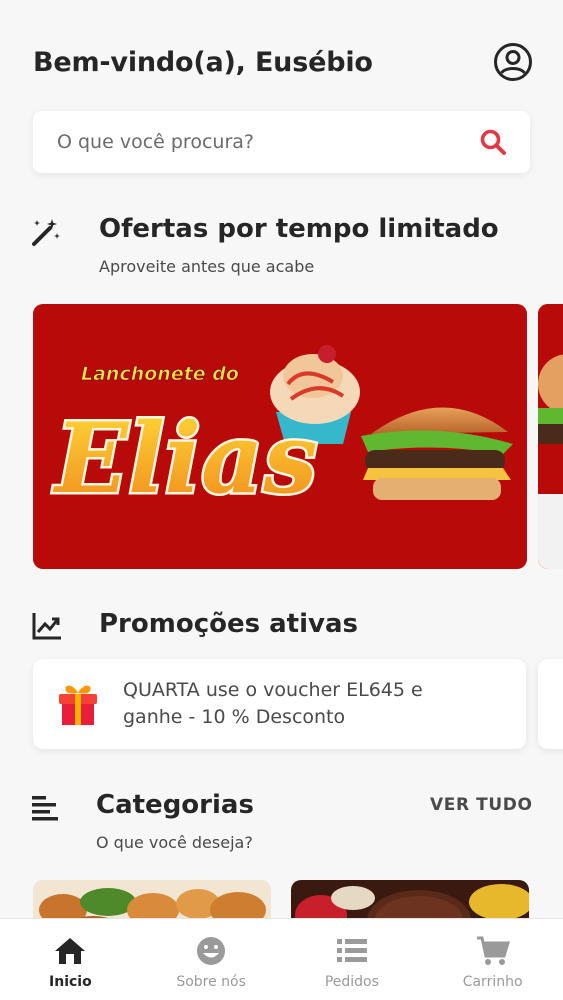 The image size is (563, 1000). I want to click on cart-icon, so click(493, 950).